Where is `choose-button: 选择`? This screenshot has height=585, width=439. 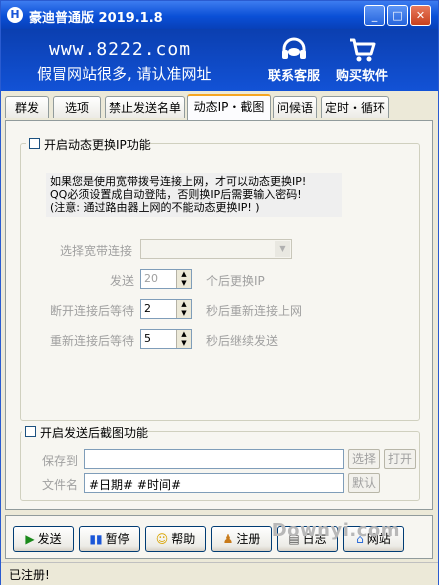
choose-button: 选择 is located at coordinates (364, 459).